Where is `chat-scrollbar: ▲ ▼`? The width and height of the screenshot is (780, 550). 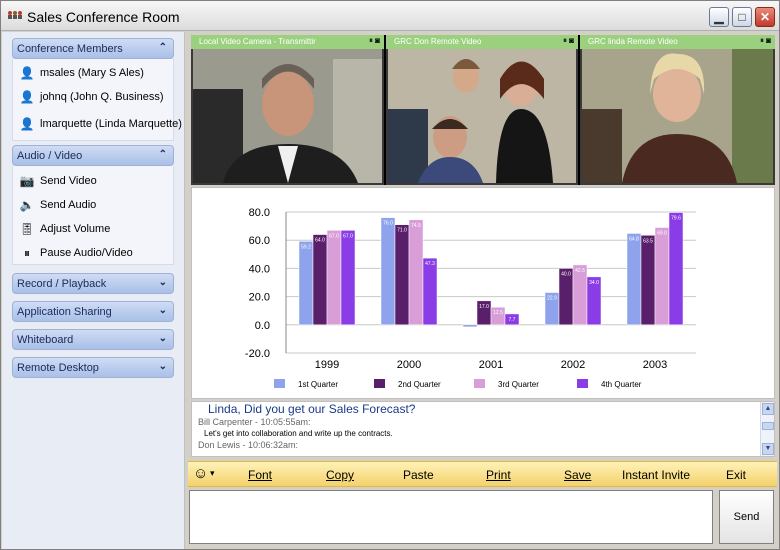
chat-scrollbar: ▲ ▼ is located at coordinates (767, 429).